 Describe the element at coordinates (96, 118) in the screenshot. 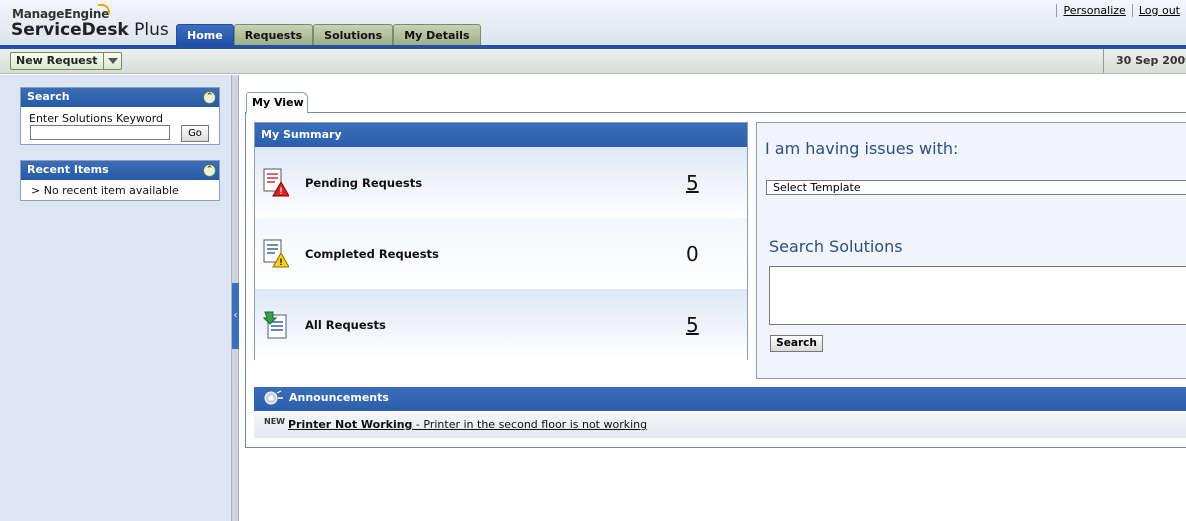

I see `search-keyword-label: Enter Solutions Keyword` at that location.